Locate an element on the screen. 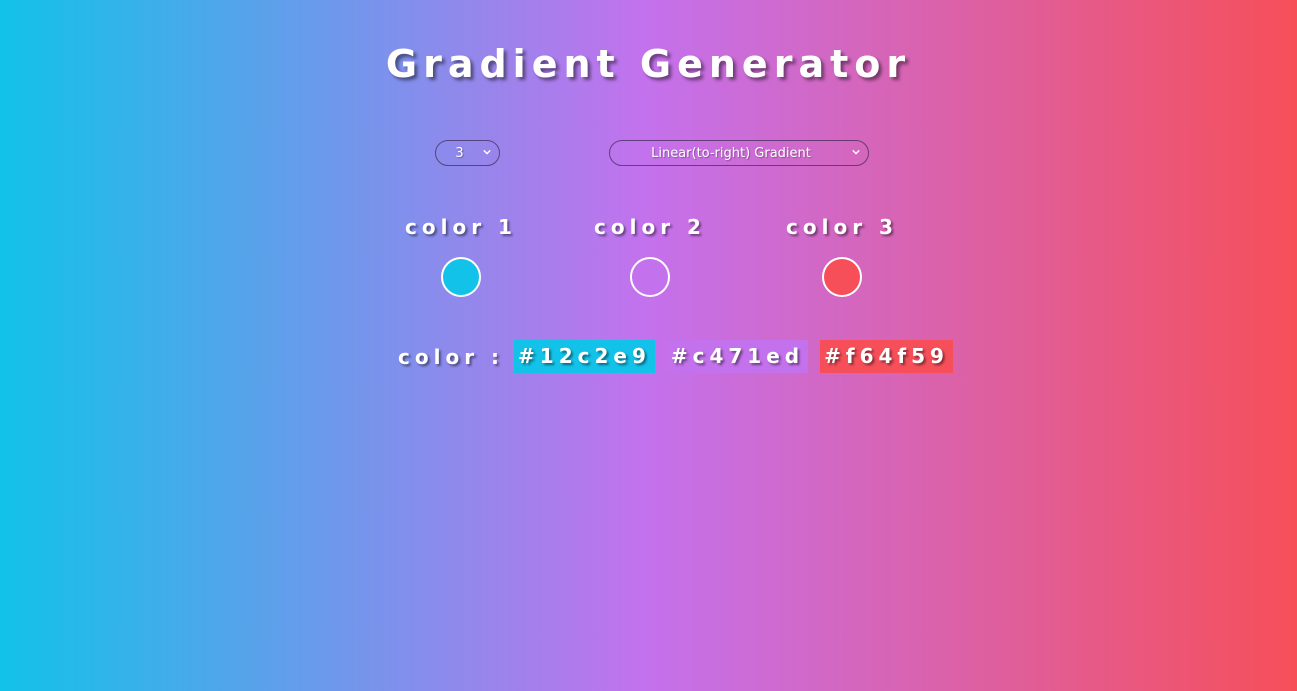 The image size is (1297, 691). color-readout: color : #12c2e9 #c471ed #f64f59 is located at coordinates (681, 356).